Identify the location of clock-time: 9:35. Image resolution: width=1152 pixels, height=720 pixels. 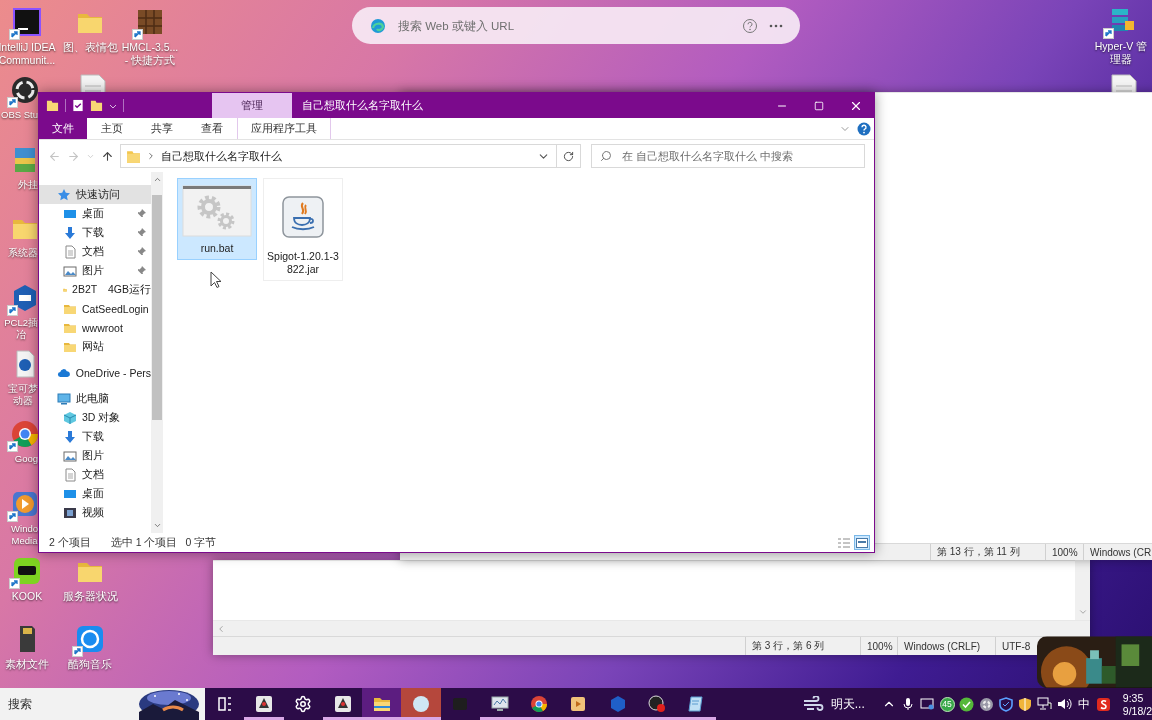
(1137, 697).